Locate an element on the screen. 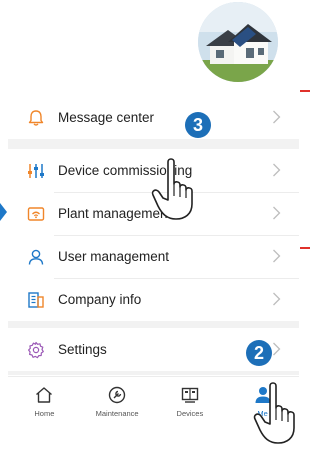  red-marker-bottom is located at coordinates (305, 248).